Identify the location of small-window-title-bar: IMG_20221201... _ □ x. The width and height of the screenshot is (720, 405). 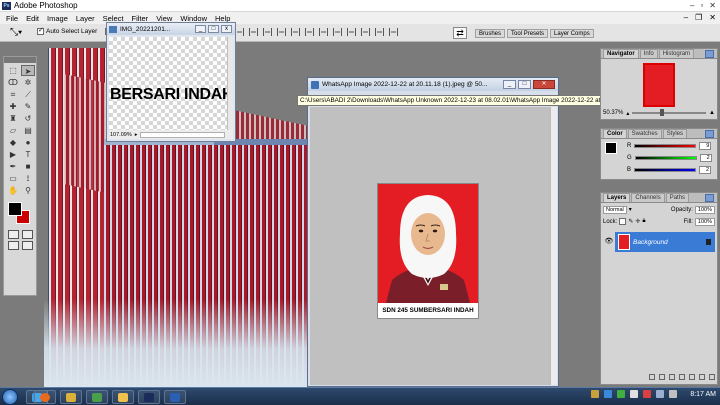
(171, 29).